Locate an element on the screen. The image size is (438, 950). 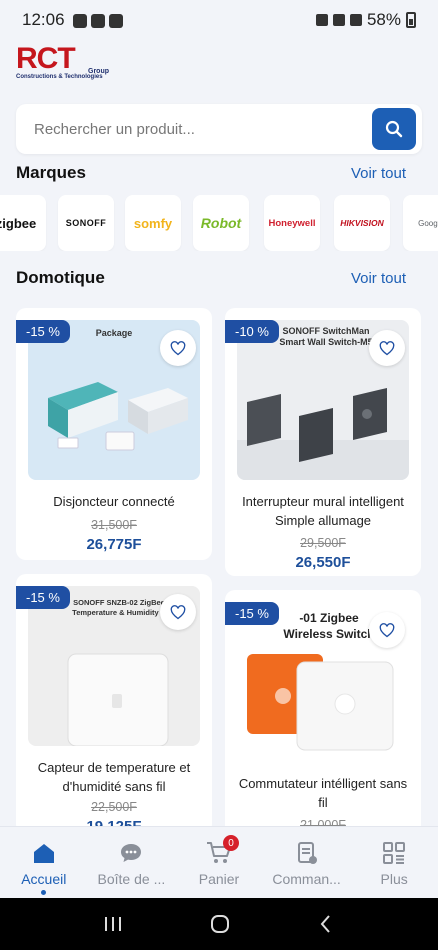
grid-icon is located at coordinates (394, 853).